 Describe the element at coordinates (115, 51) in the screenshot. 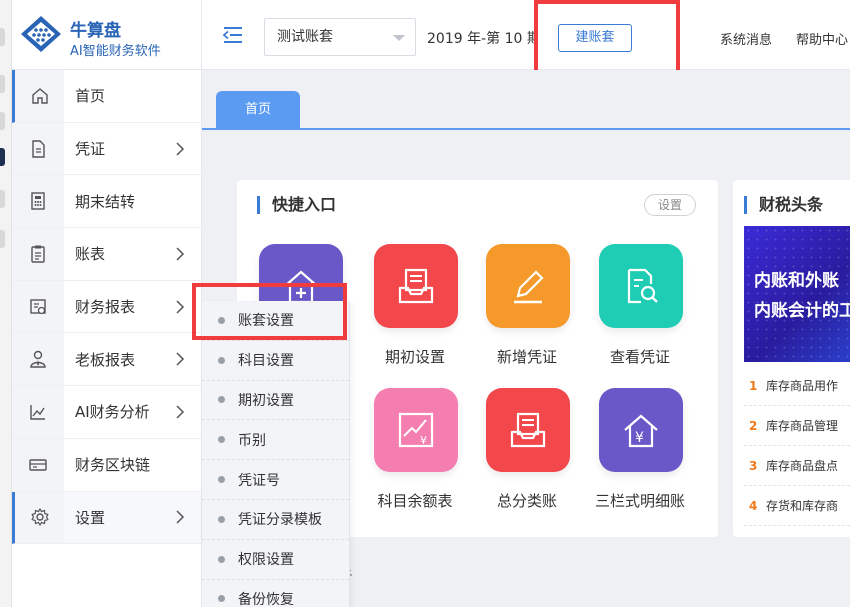

I see `brand-subtitle: AI智能财务软件` at that location.